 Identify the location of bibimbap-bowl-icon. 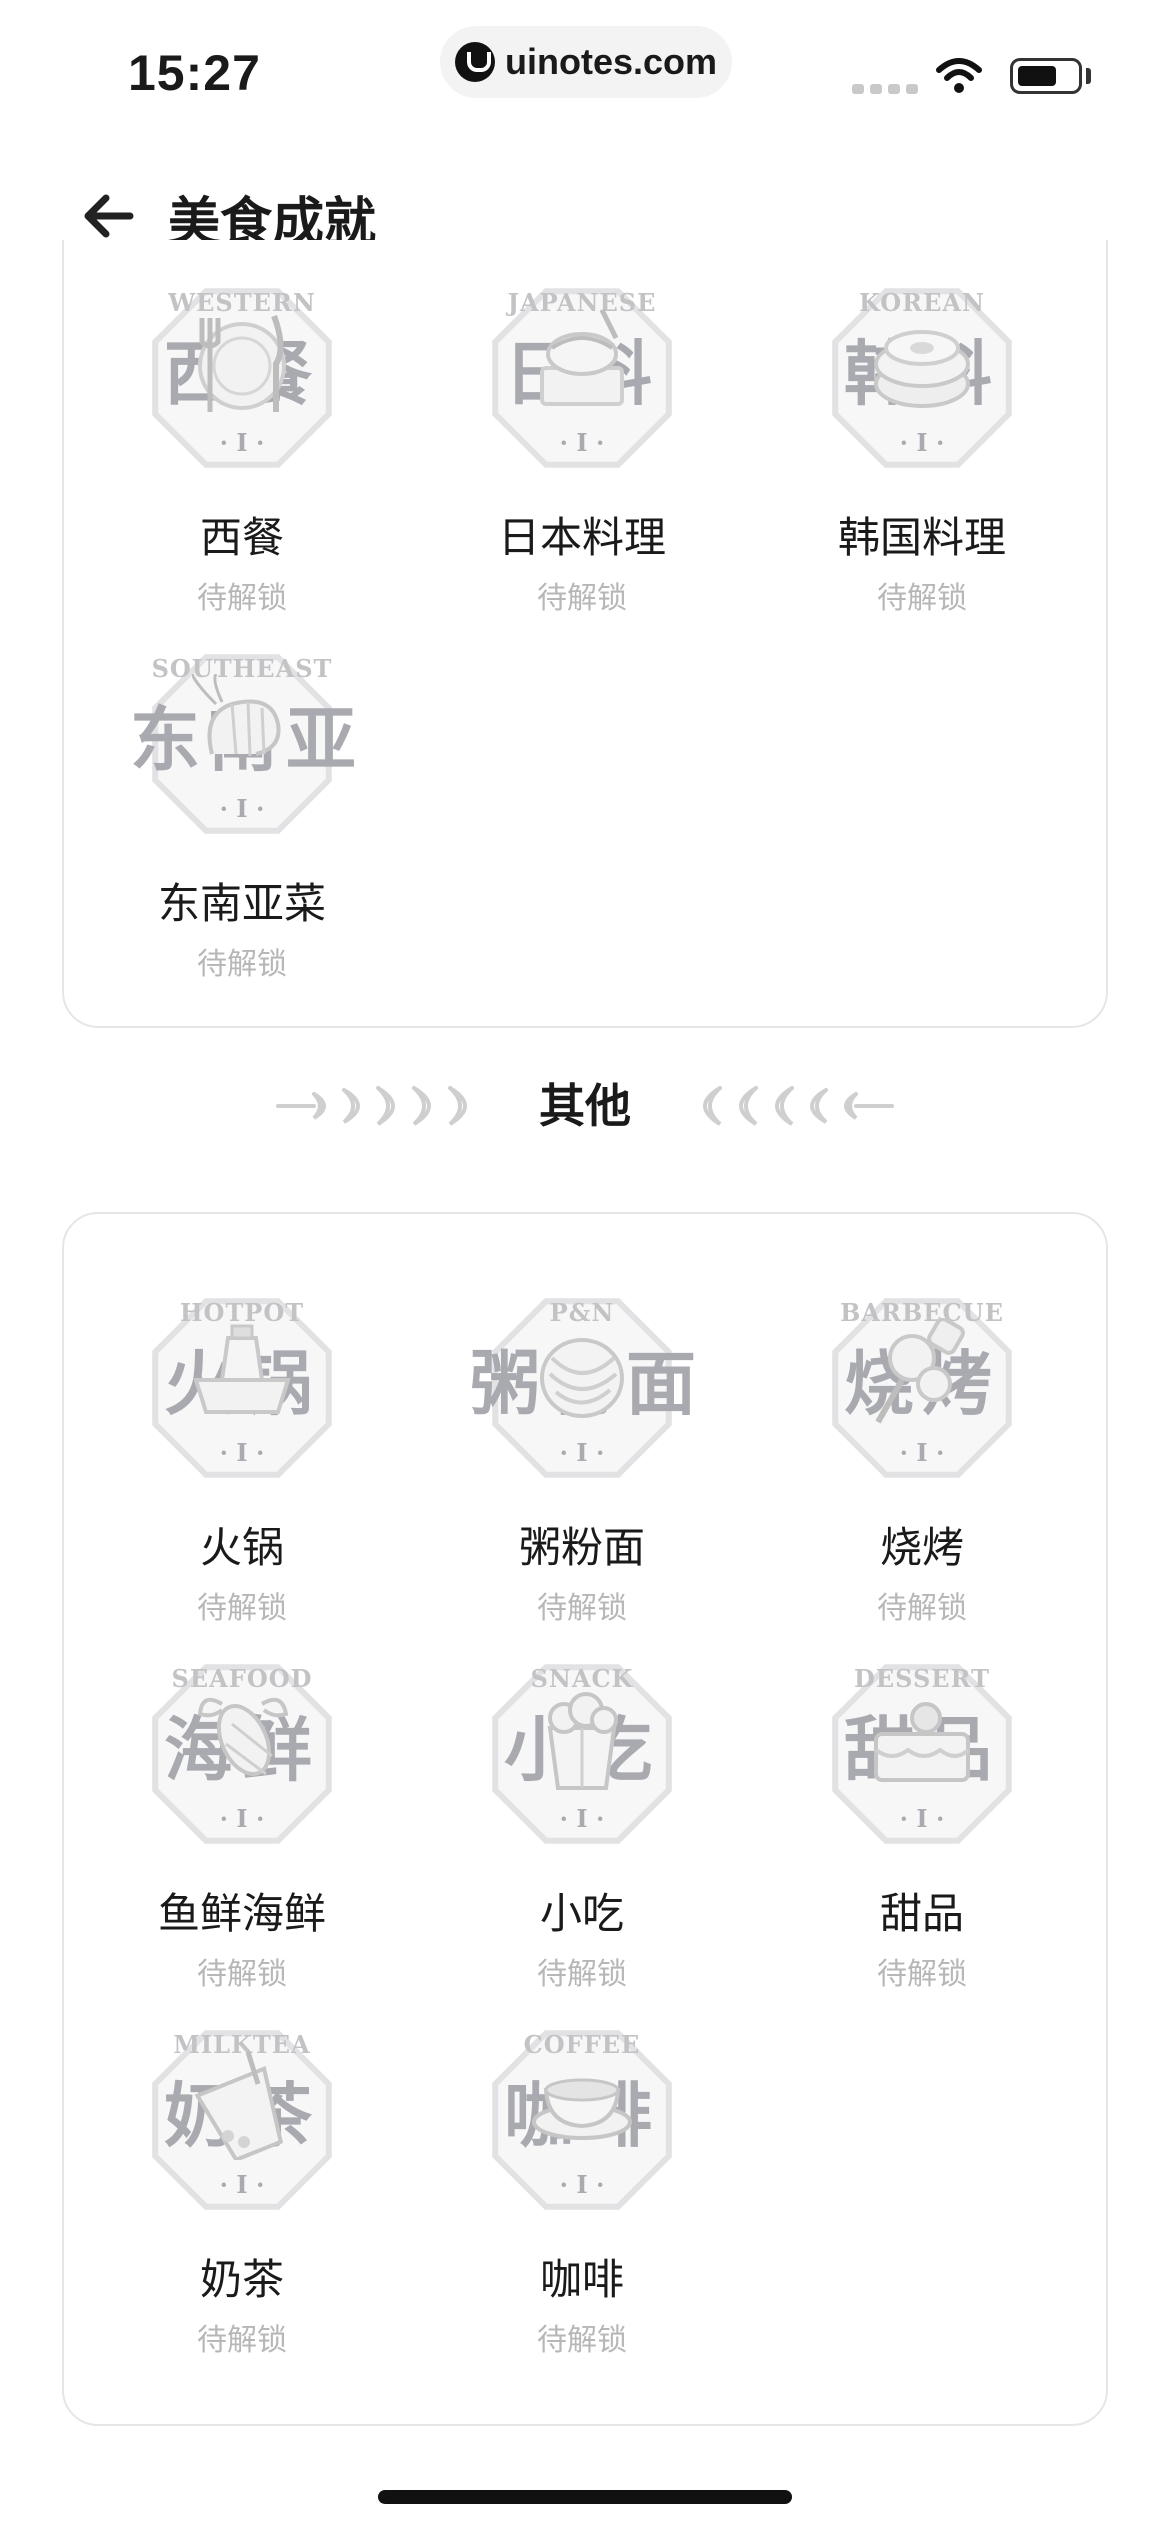
(922, 369).